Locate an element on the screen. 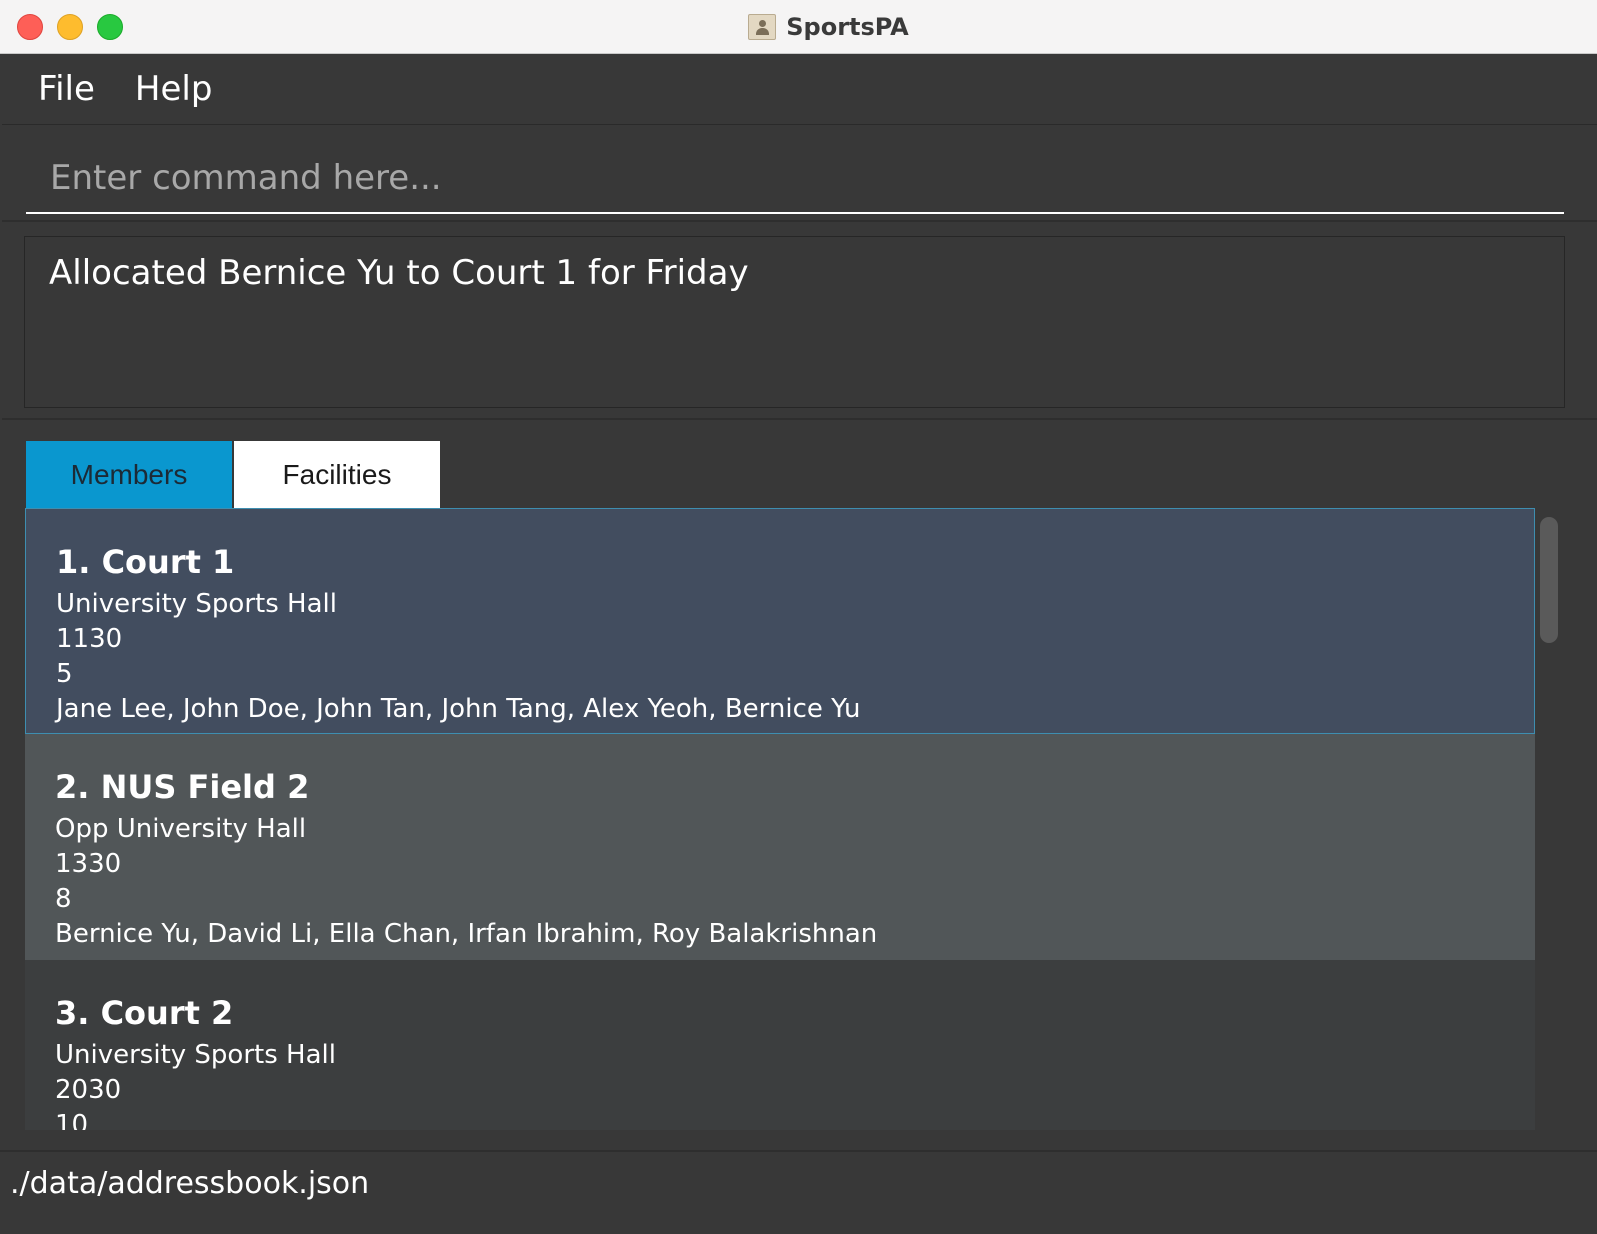 This screenshot has height=1234, width=1597. window-title: SportsPA is located at coordinates (847, 27).